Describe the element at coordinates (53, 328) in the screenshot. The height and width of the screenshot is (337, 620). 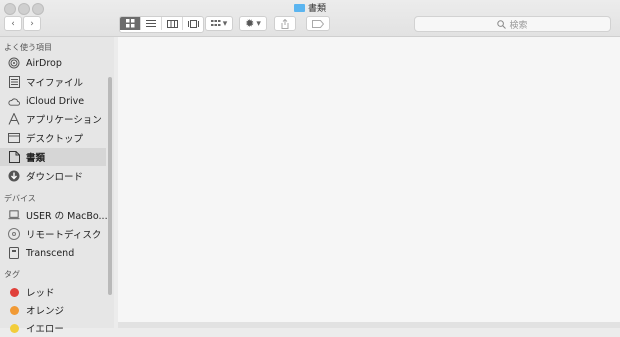
I see `sidebar-item-tag-yellow: イエロー` at that location.